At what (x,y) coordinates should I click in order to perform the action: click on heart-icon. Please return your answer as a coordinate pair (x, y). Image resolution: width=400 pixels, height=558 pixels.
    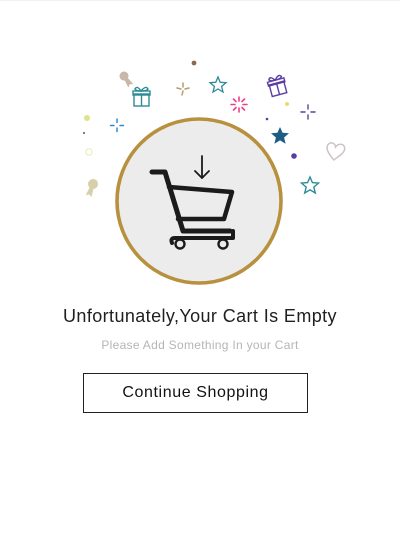
    Looking at the image, I should click on (336, 151).